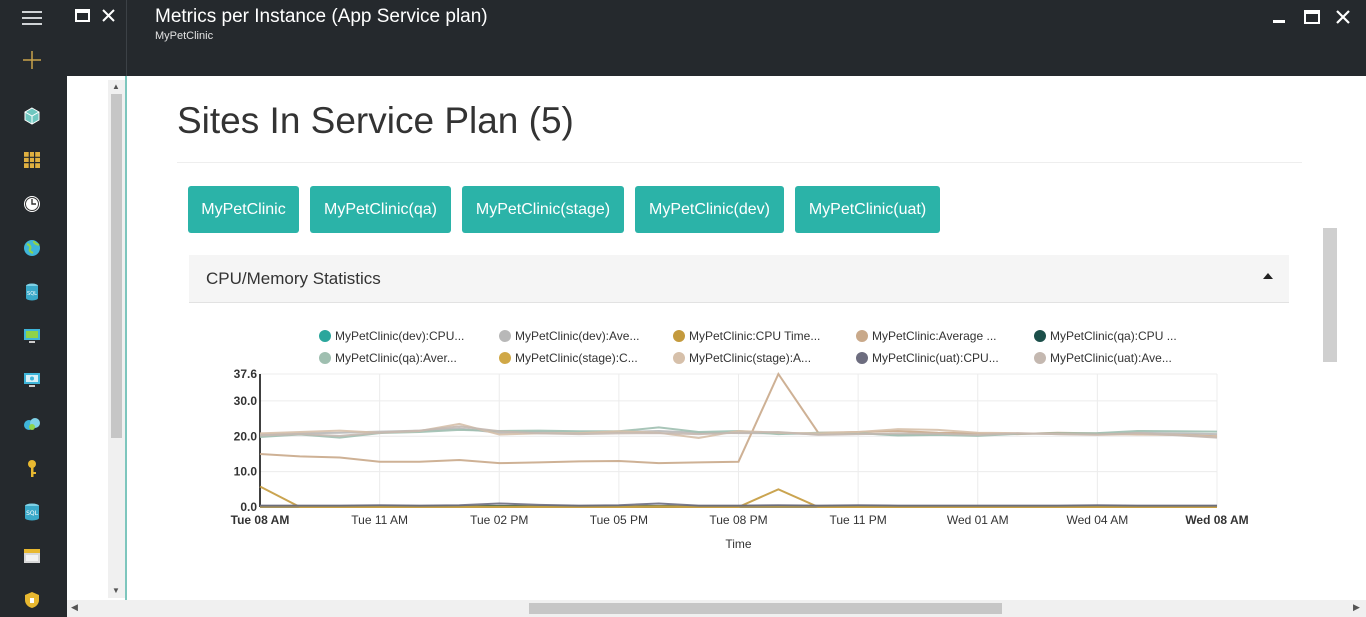 The image size is (1366, 617). What do you see at coordinates (74, 607) in the screenshot?
I see `scroll-left-arrow-icon: ◀` at bounding box center [74, 607].